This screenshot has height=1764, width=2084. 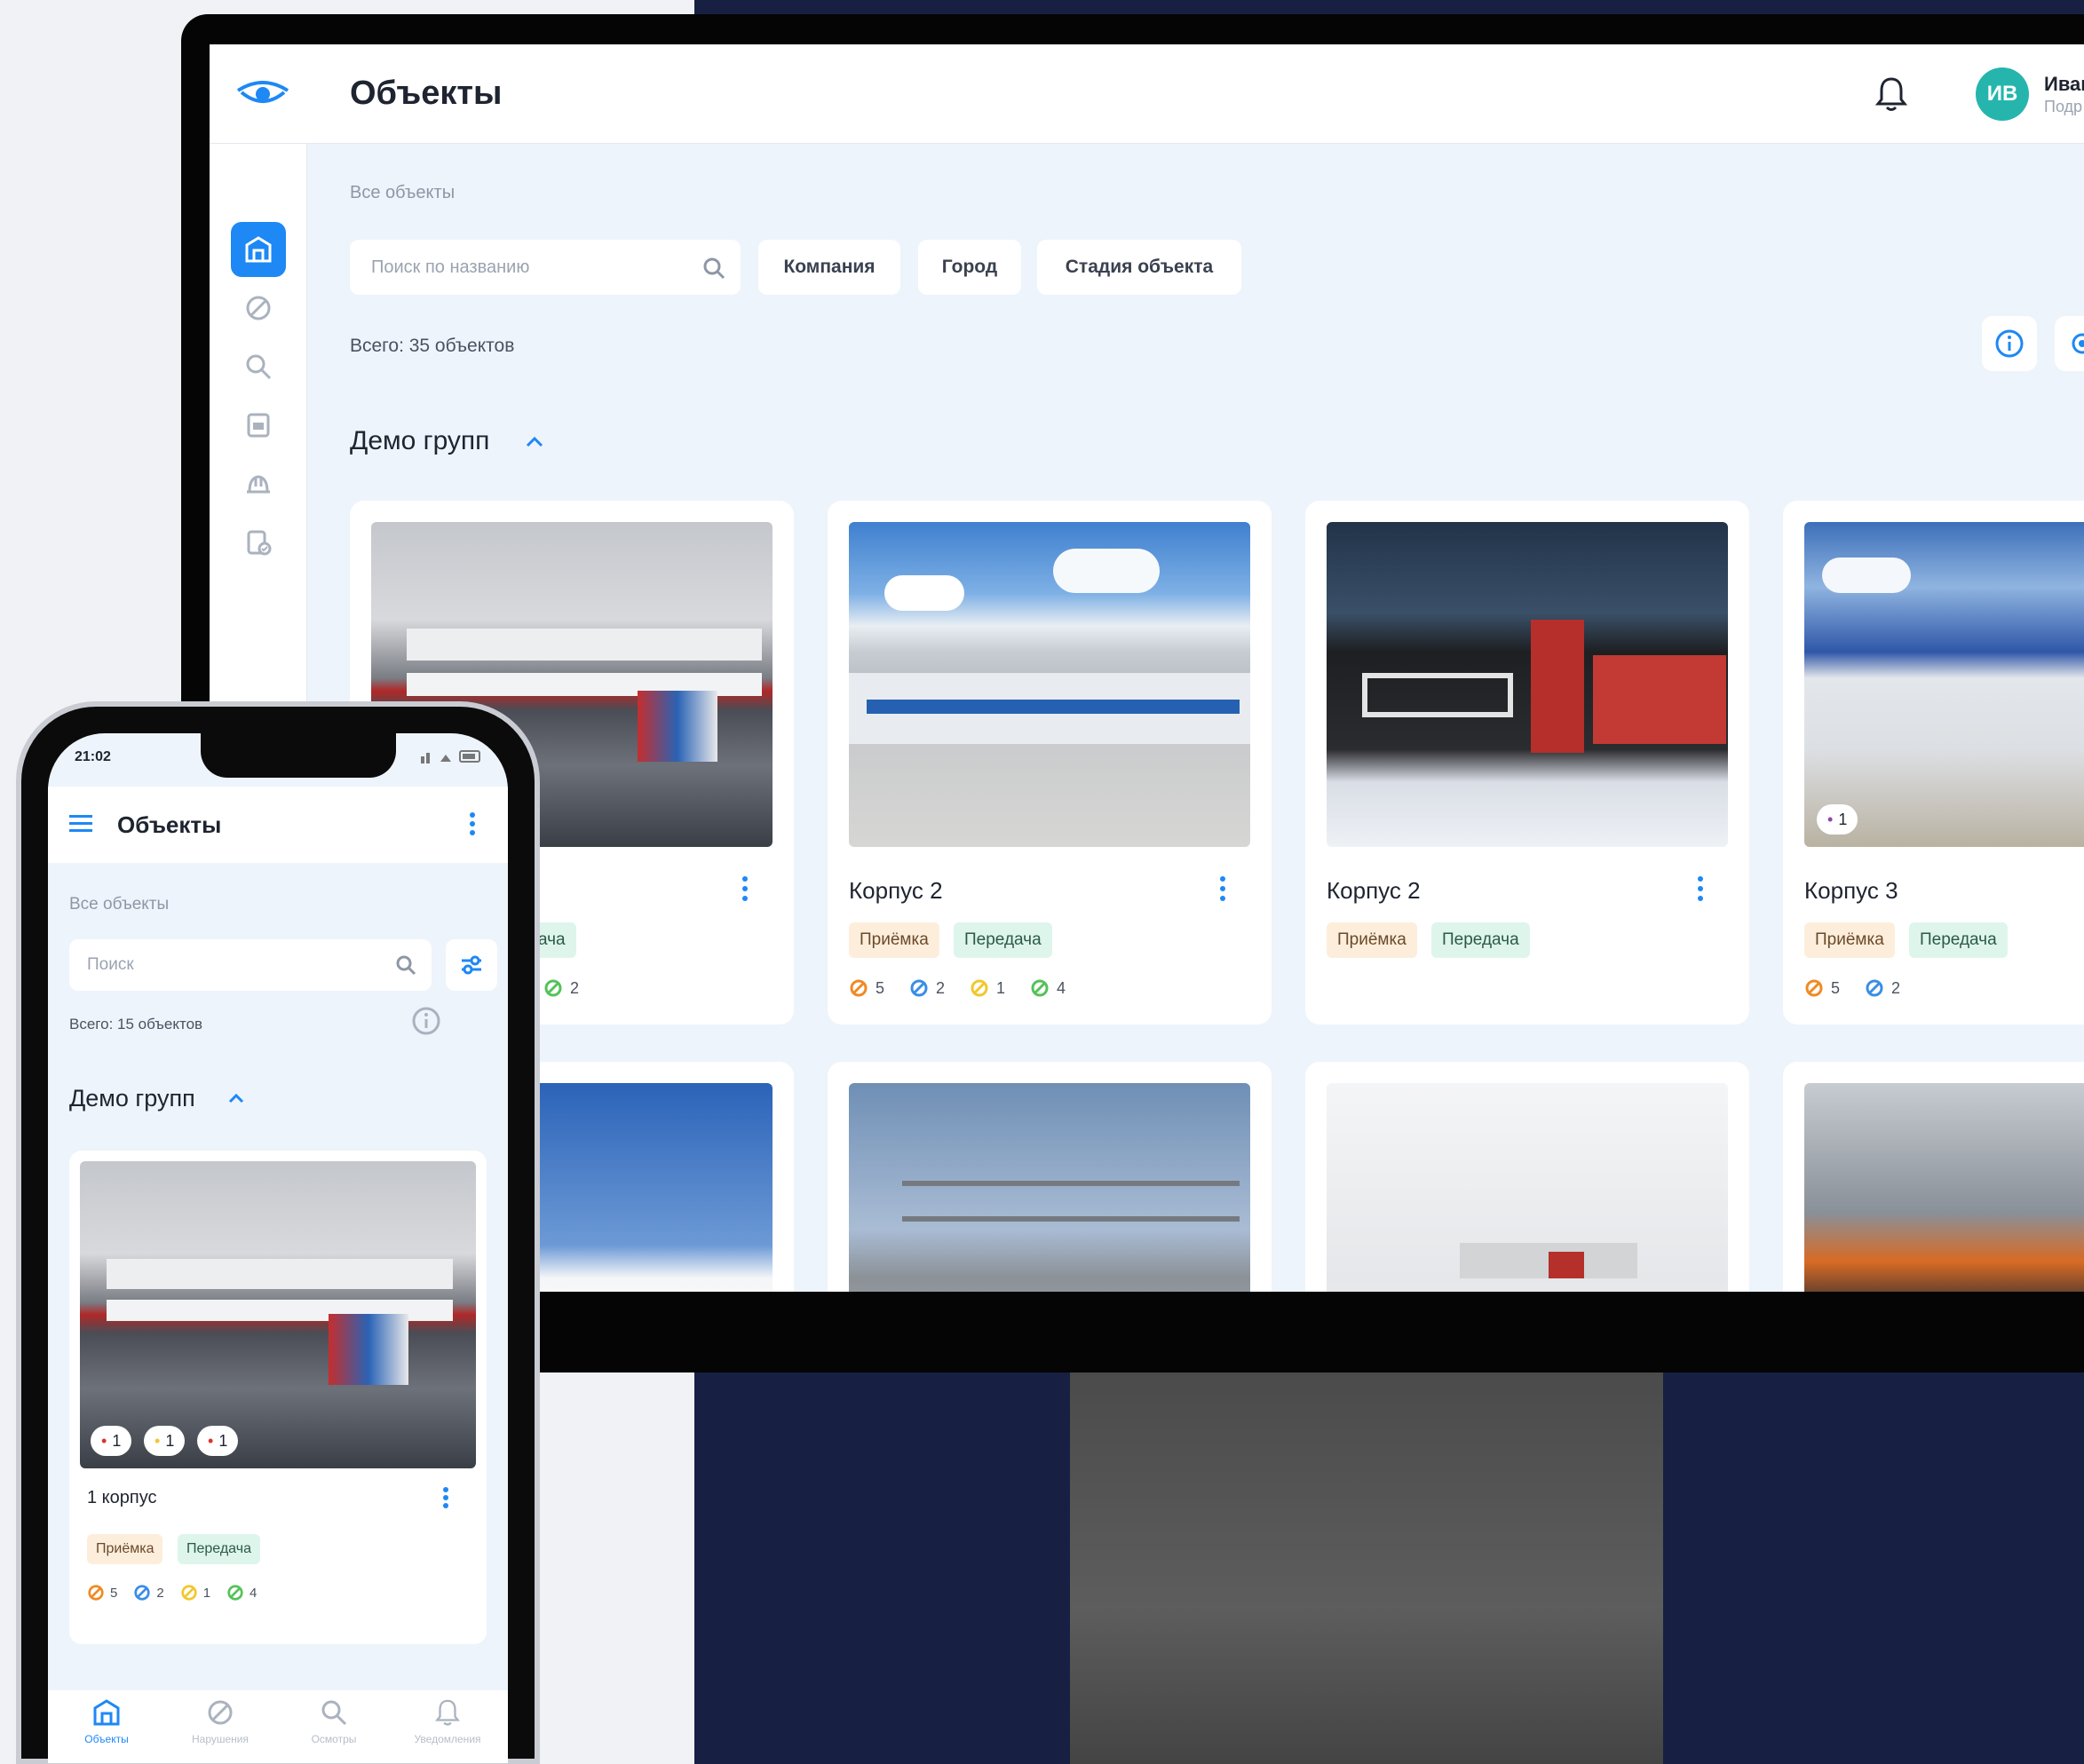 I want to click on card-stats: 5 2, so click(x=1860, y=988).